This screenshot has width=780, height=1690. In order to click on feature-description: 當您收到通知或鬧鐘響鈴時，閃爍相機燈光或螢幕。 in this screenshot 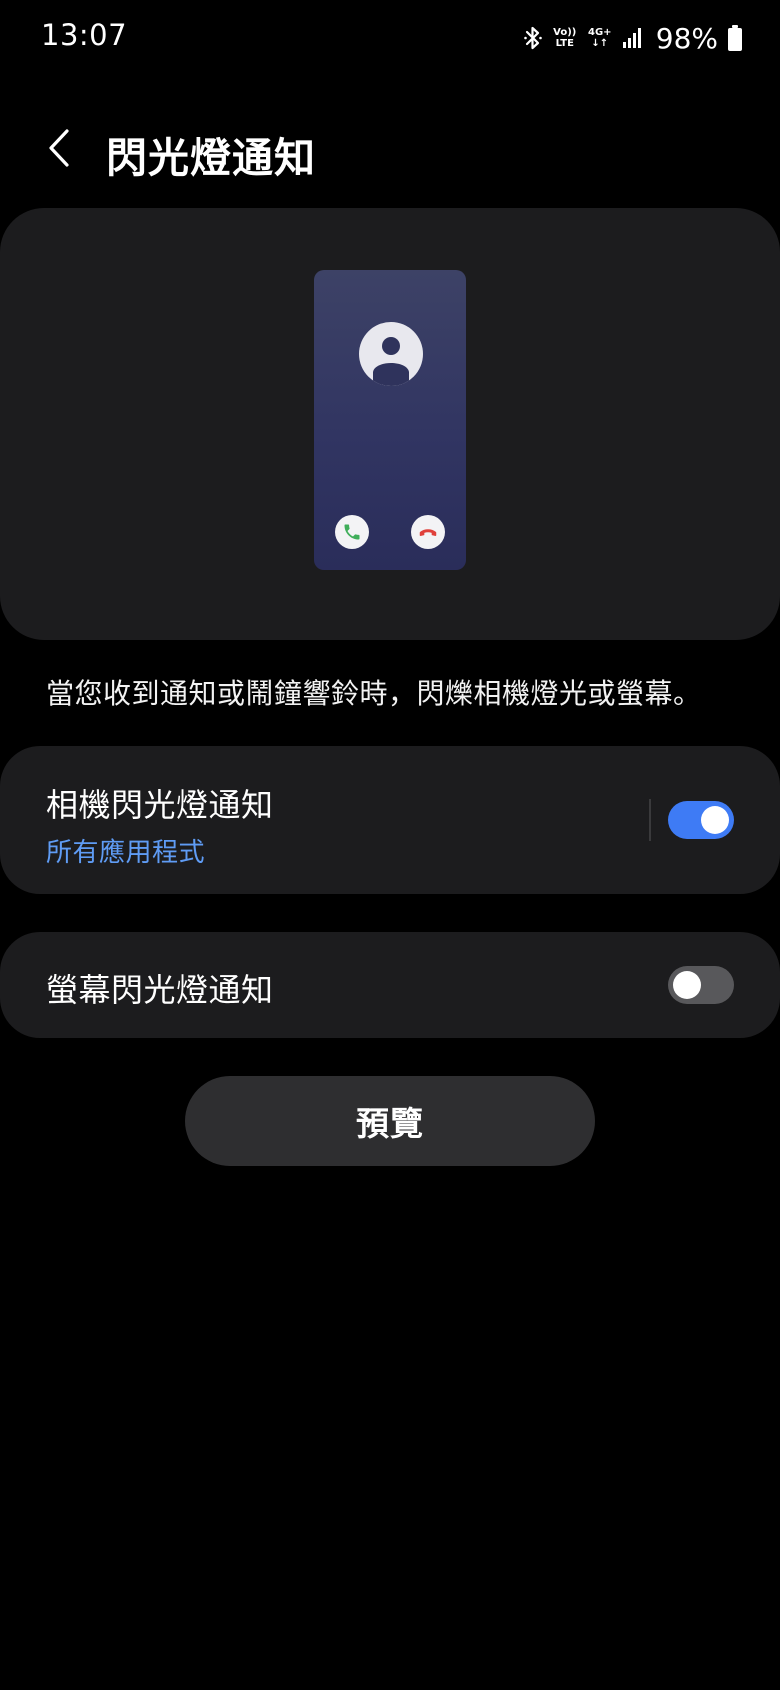, I will do `click(374, 693)`.